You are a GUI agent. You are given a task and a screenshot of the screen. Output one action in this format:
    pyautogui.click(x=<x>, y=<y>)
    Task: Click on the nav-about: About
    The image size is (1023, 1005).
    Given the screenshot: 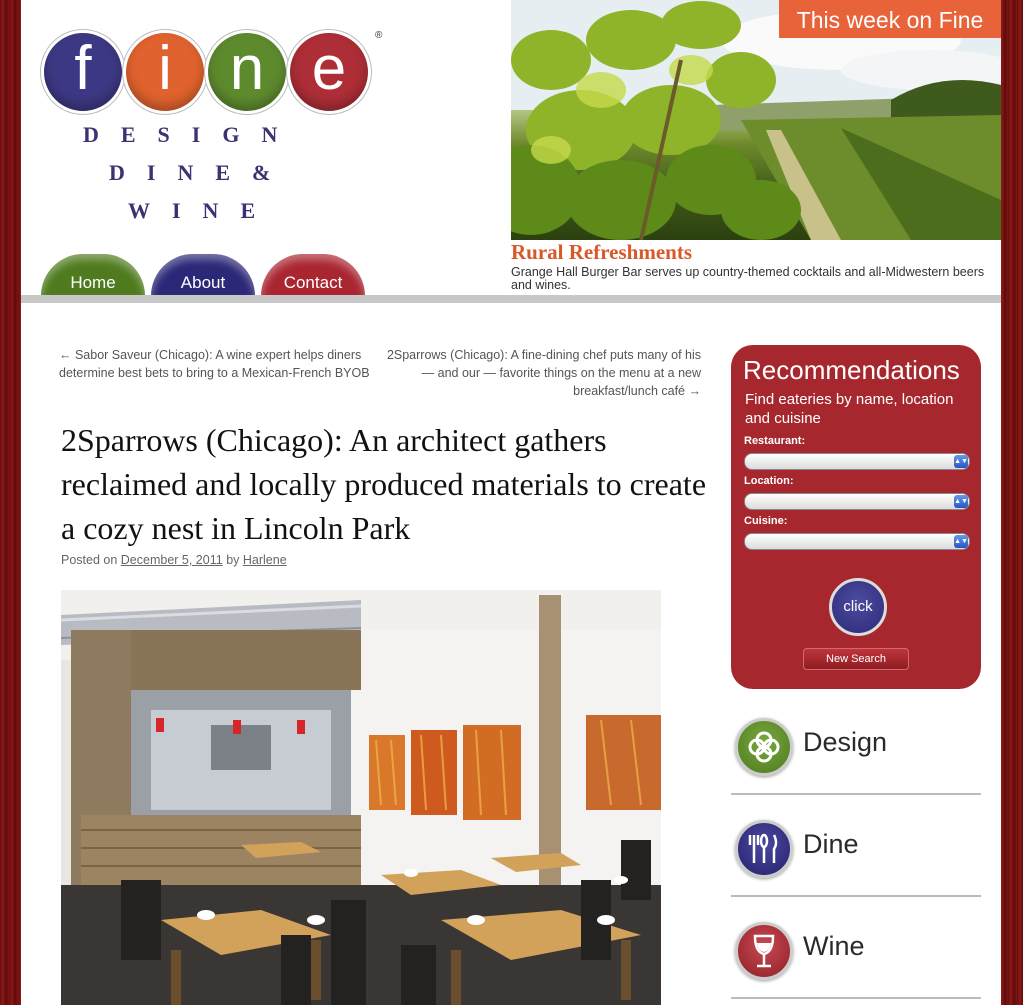 What is the action you would take?
    pyautogui.click(x=203, y=275)
    